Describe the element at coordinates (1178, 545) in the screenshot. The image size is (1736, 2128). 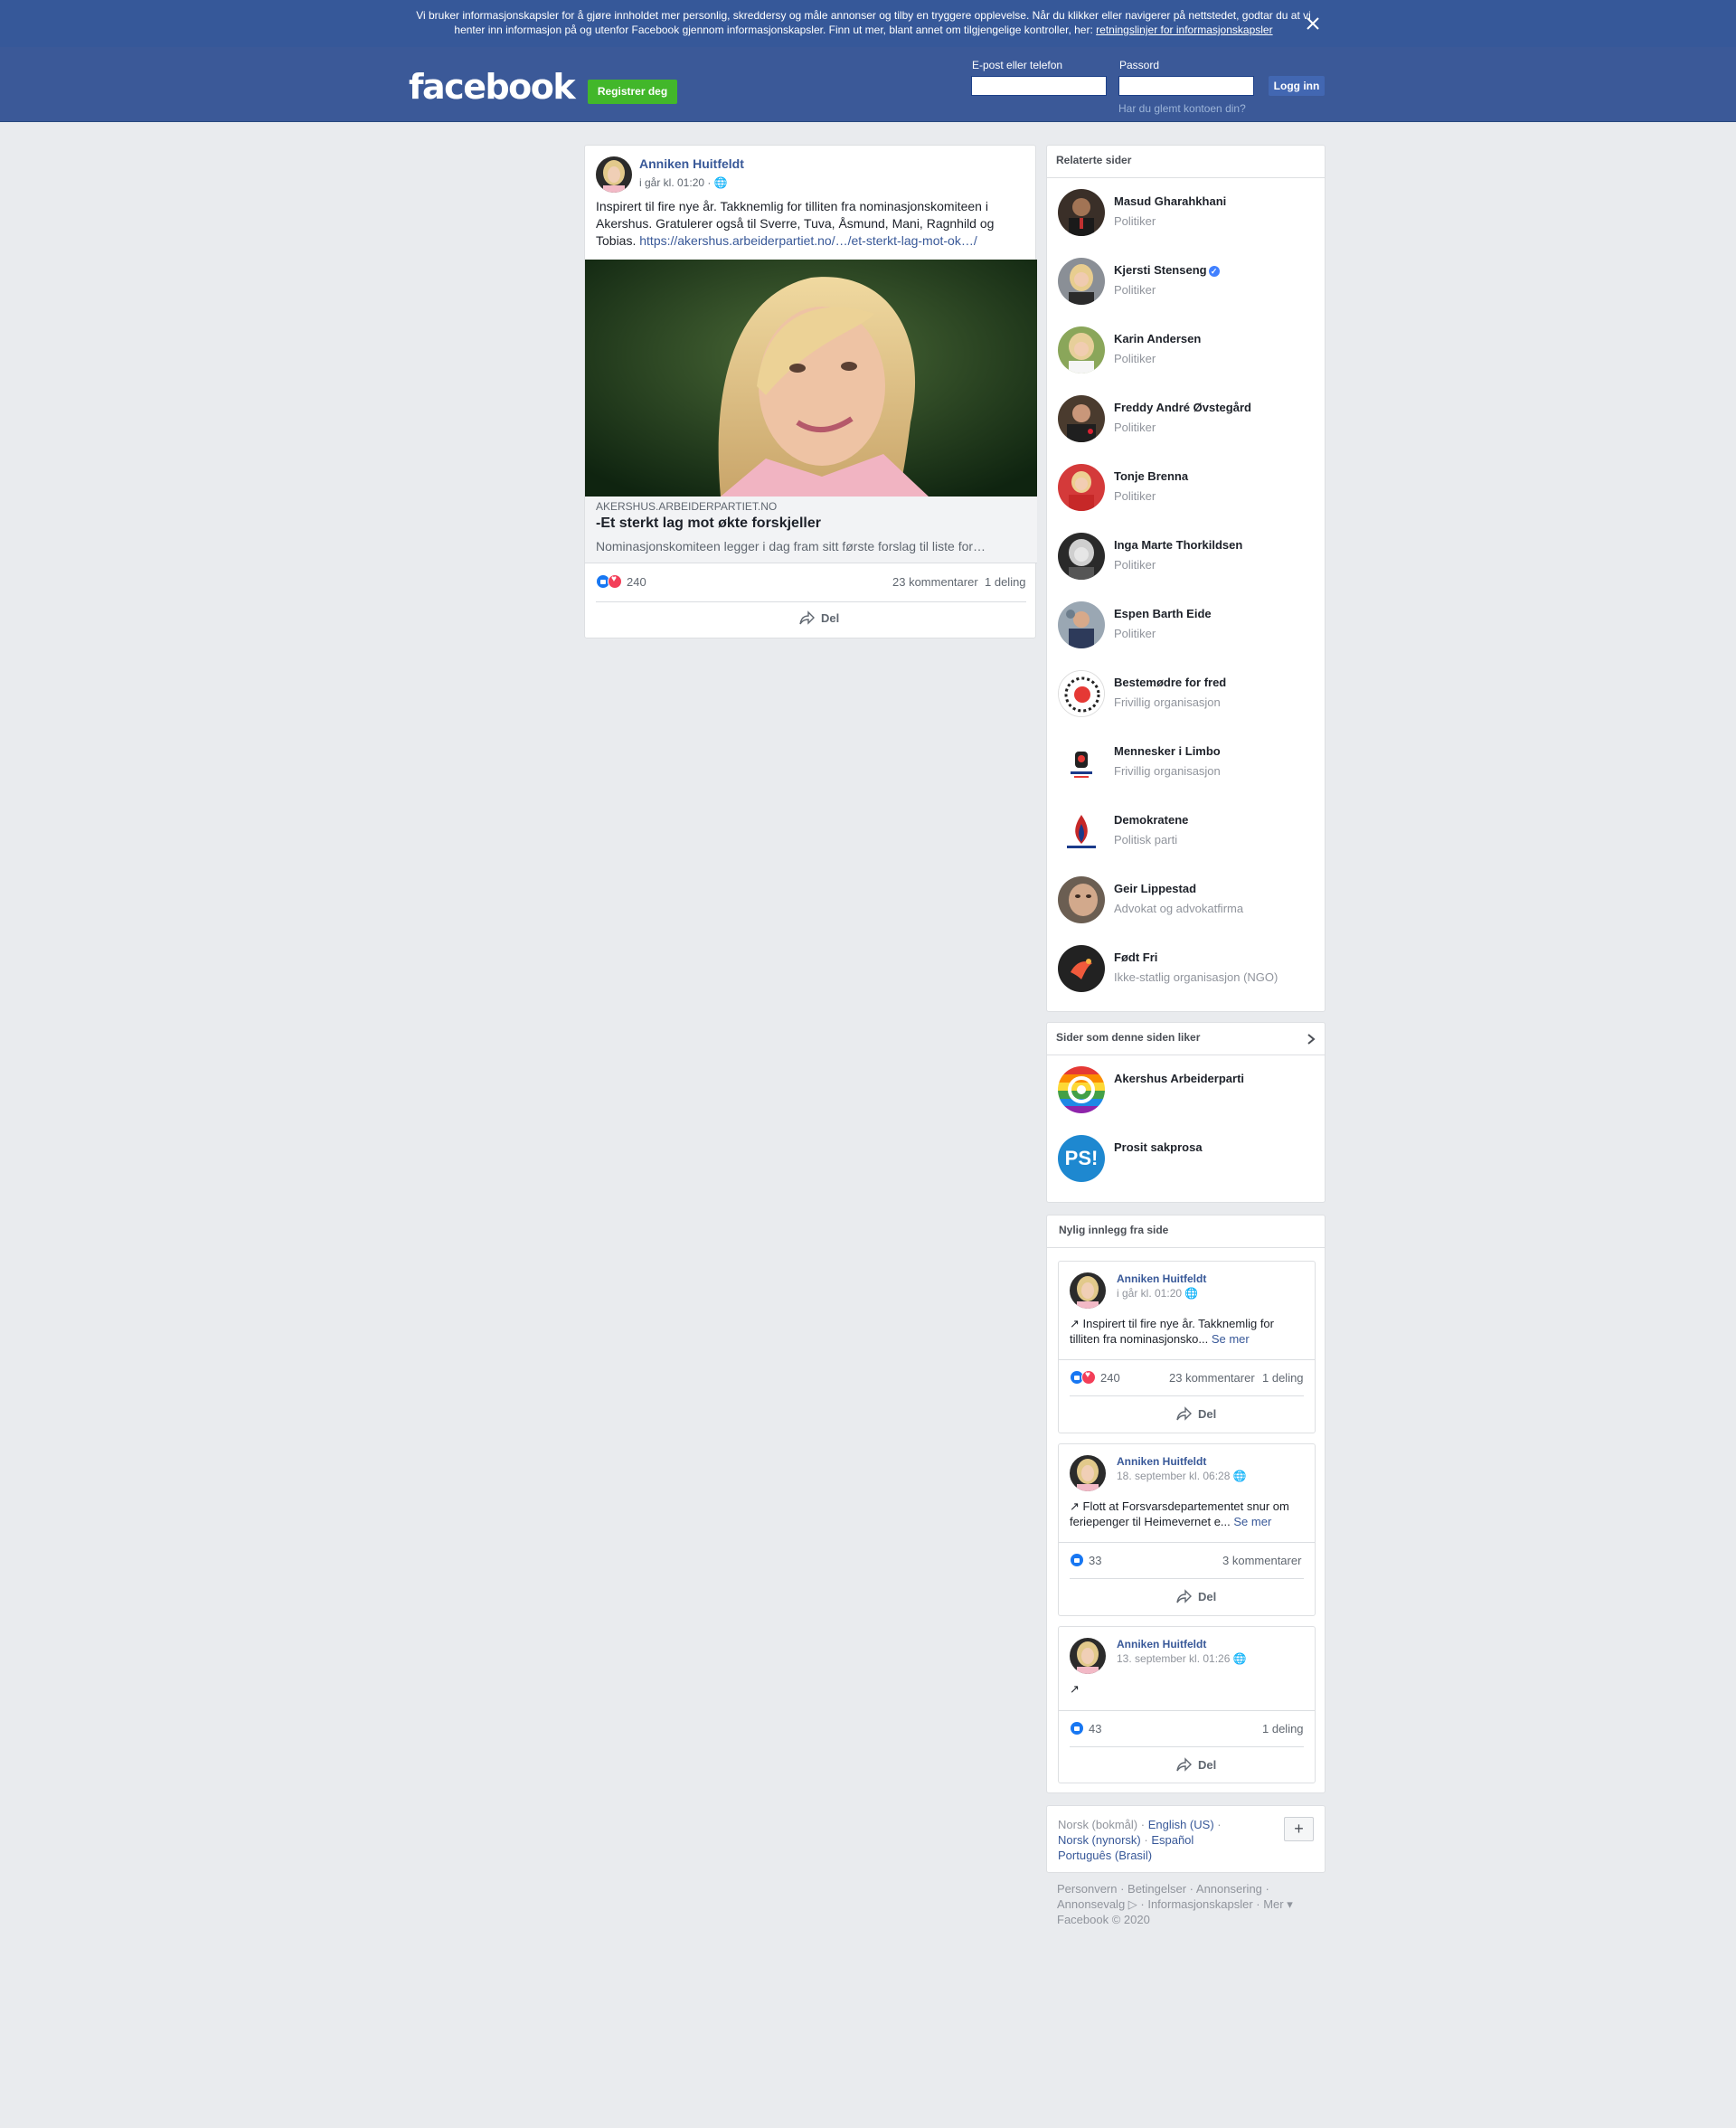
I see `page-name: Inga Marte Thorkildsen` at that location.